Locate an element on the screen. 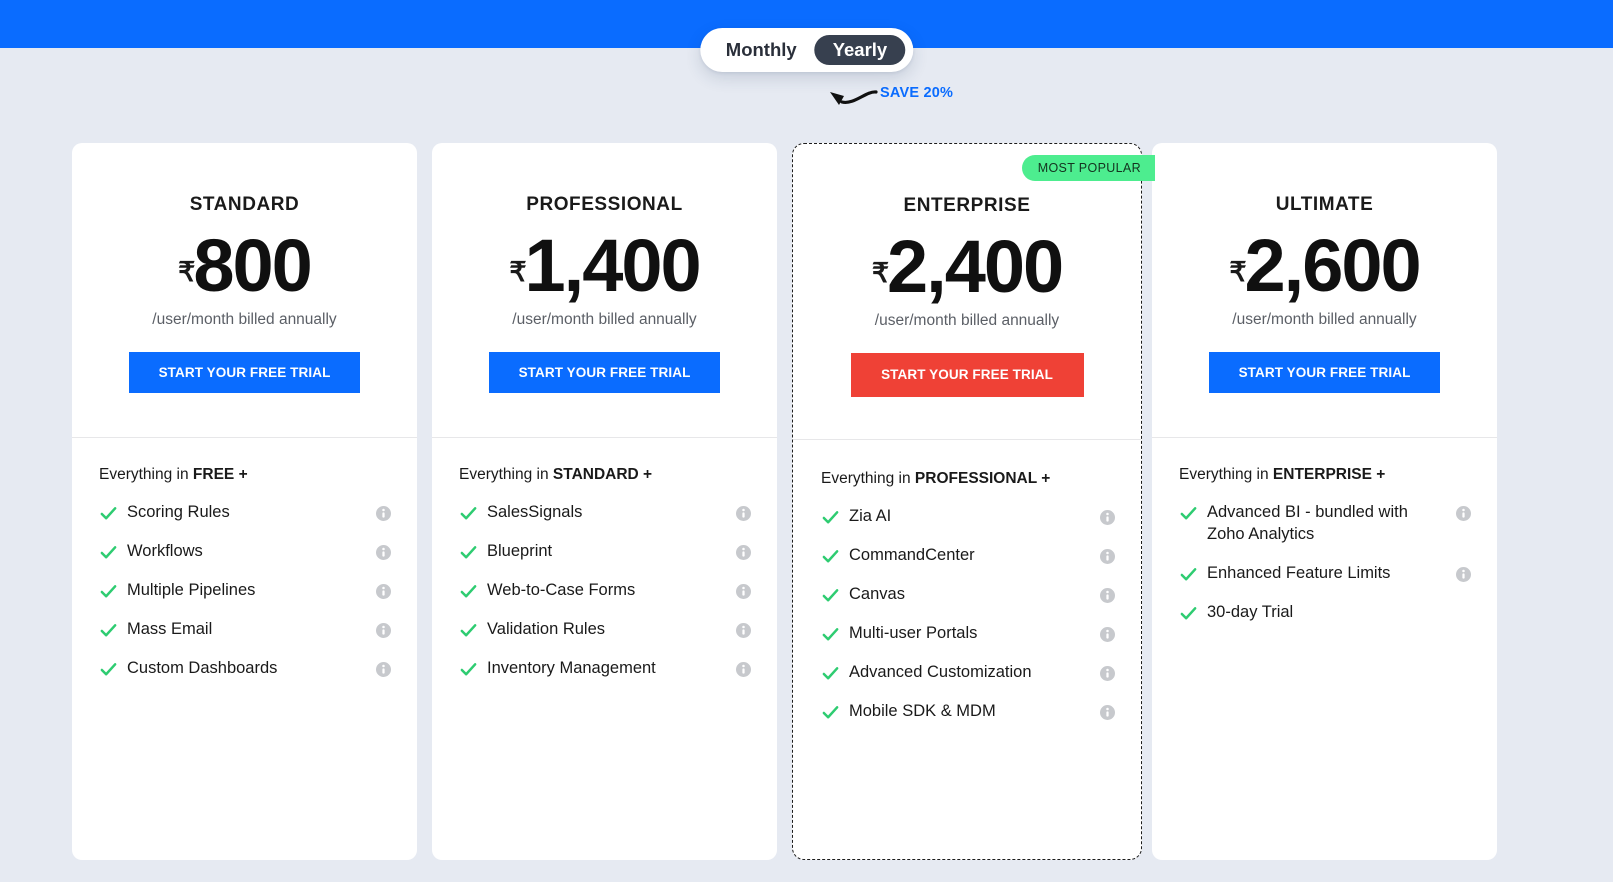 This screenshot has width=1613, height=882. everything-plan: ENTERPRISE is located at coordinates (1322, 474).